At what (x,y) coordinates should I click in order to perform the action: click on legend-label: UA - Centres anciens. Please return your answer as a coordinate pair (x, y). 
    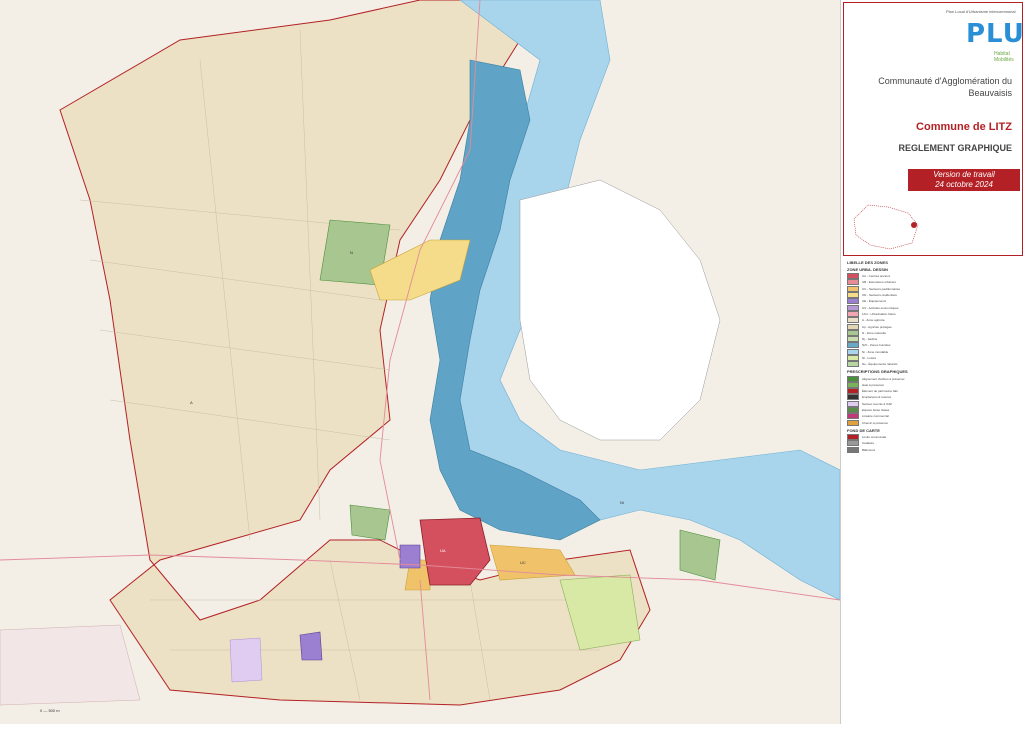
    Looking at the image, I should click on (876, 276).